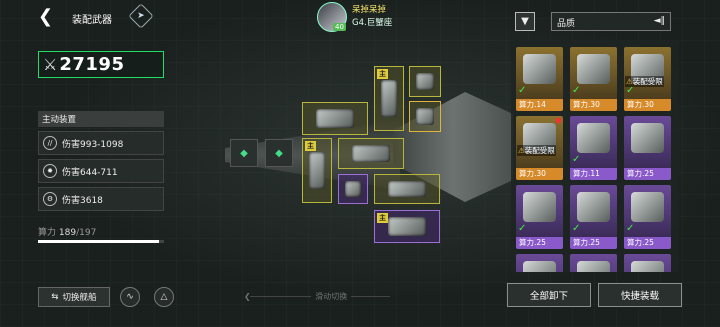 This screenshot has width=720, height=327. Describe the element at coordinates (86, 233) in the screenshot. I see `compute-total: /197` at that location.